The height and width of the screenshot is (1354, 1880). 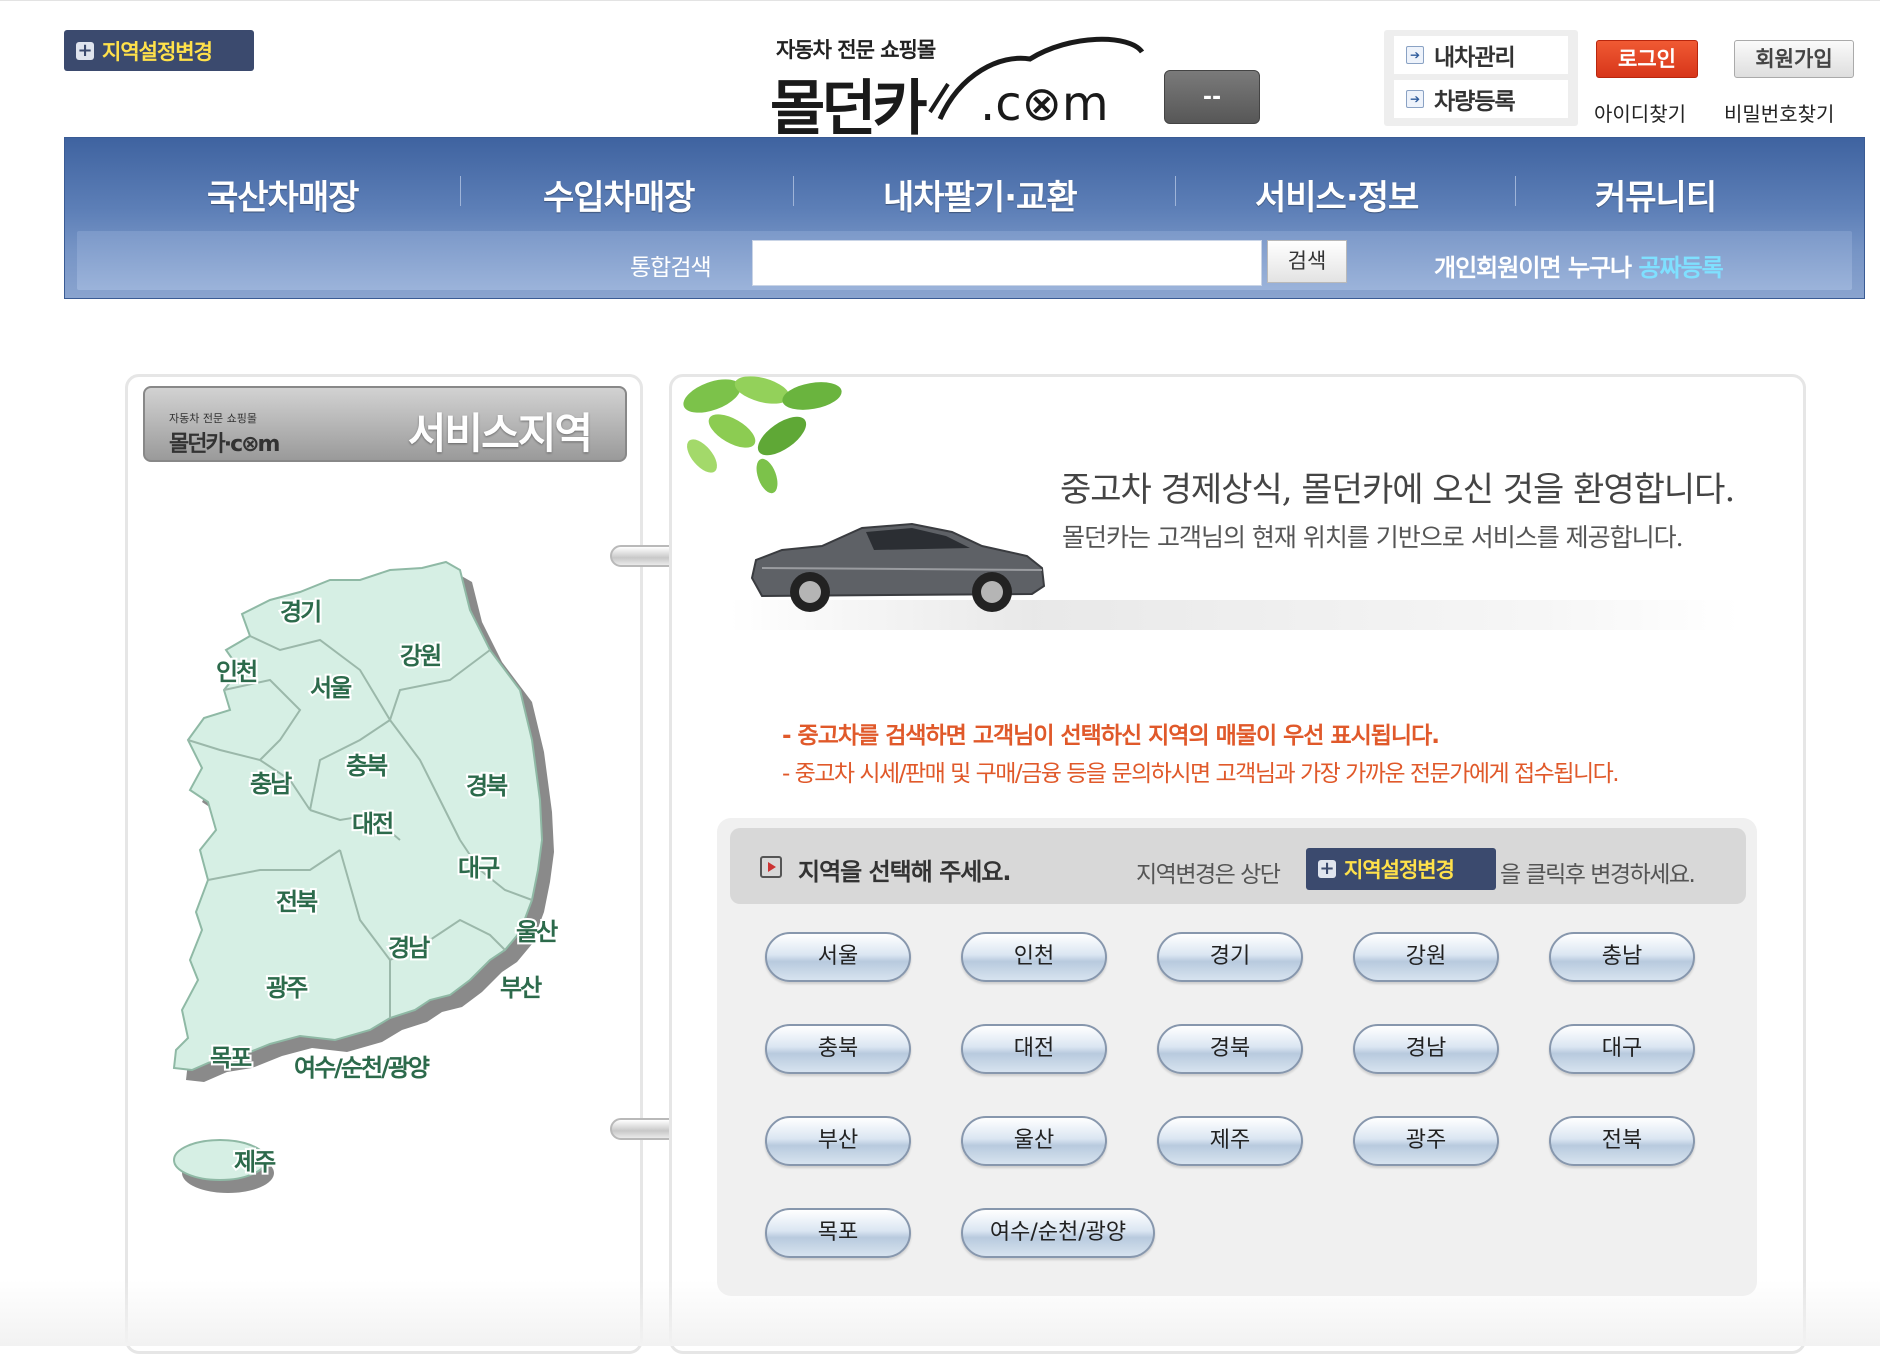 What do you see at coordinates (619, 194) in the screenshot?
I see `nav-imported-cars: 수입차매장` at bounding box center [619, 194].